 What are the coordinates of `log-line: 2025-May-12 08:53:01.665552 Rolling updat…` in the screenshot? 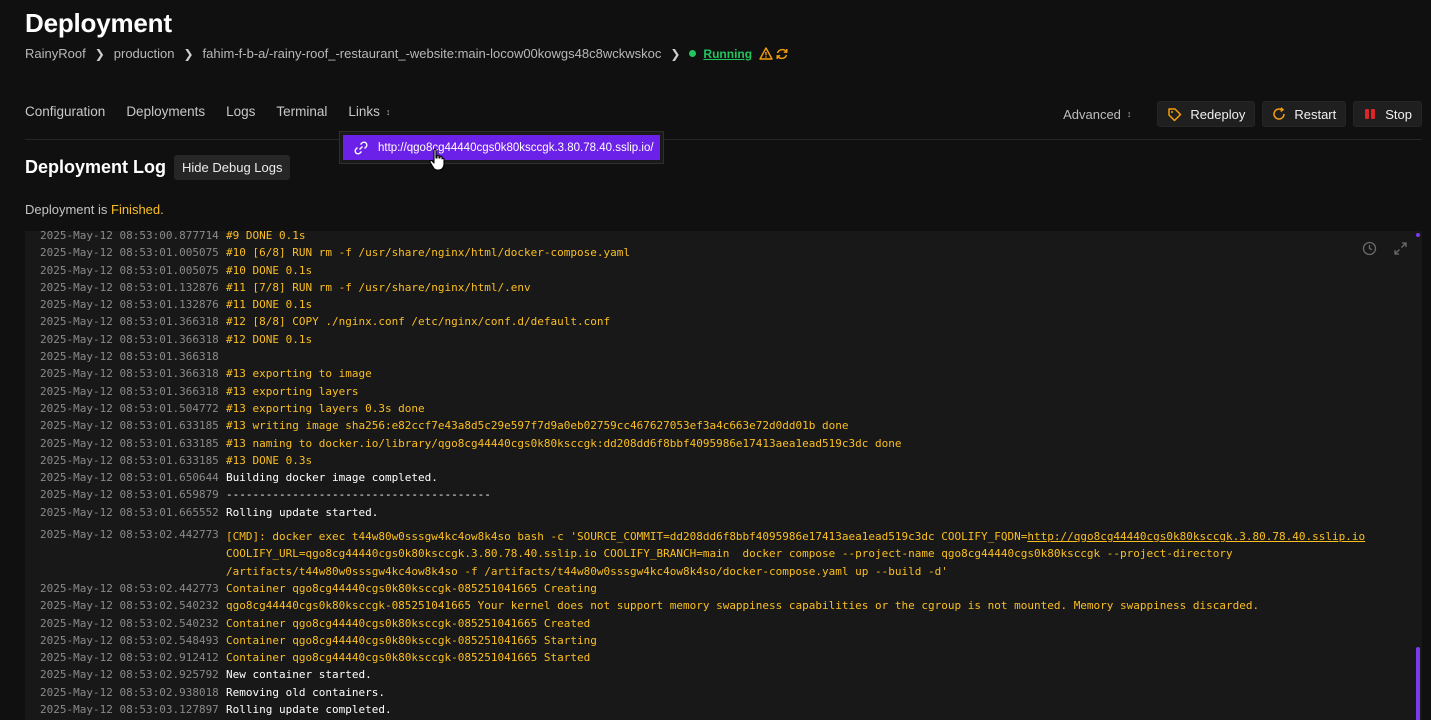 It's located at (702, 512).